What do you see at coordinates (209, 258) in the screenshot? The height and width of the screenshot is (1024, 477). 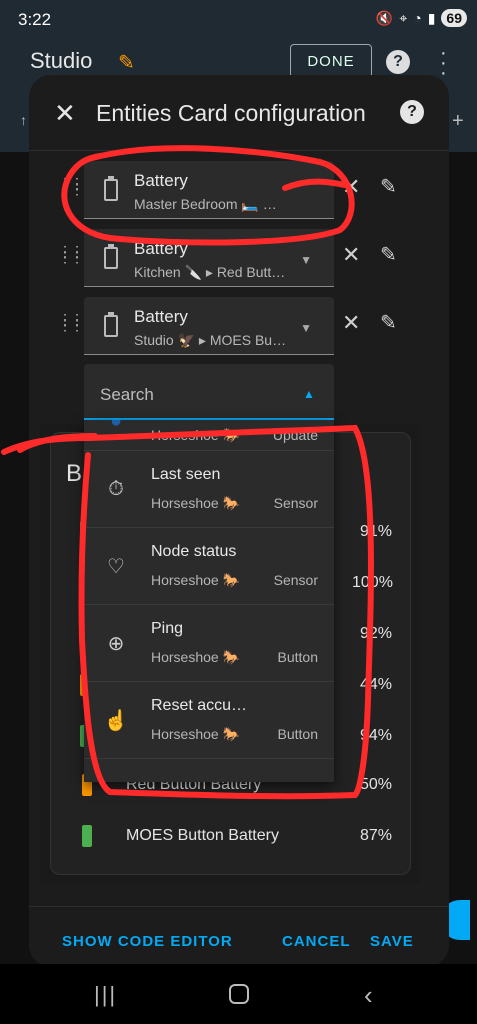 I see `entity-picker-2: Battery Kitchen 🔪 ▸ Red Butt… ▼` at bounding box center [209, 258].